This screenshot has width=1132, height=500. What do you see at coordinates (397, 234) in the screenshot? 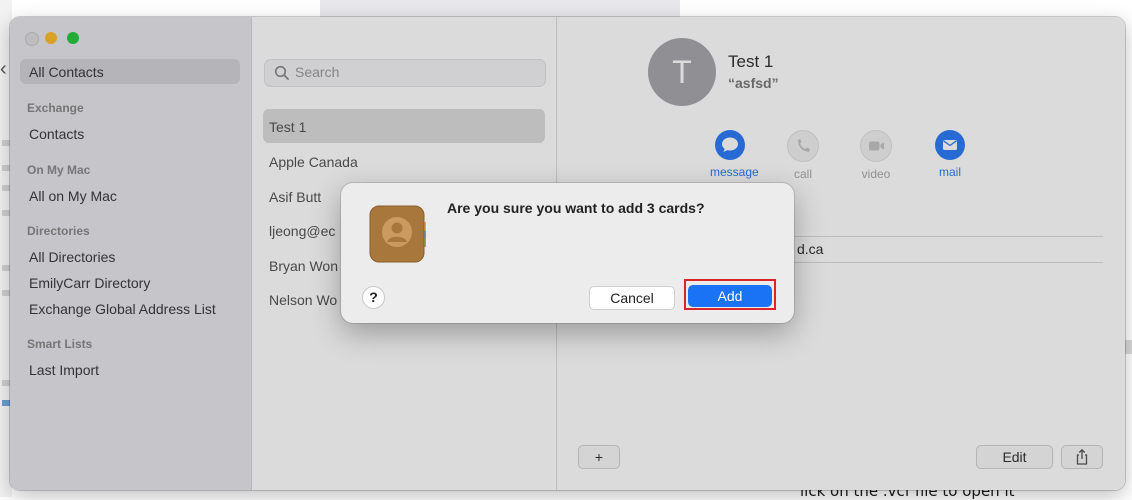
I see `contacts-app-icon` at bounding box center [397, 234].